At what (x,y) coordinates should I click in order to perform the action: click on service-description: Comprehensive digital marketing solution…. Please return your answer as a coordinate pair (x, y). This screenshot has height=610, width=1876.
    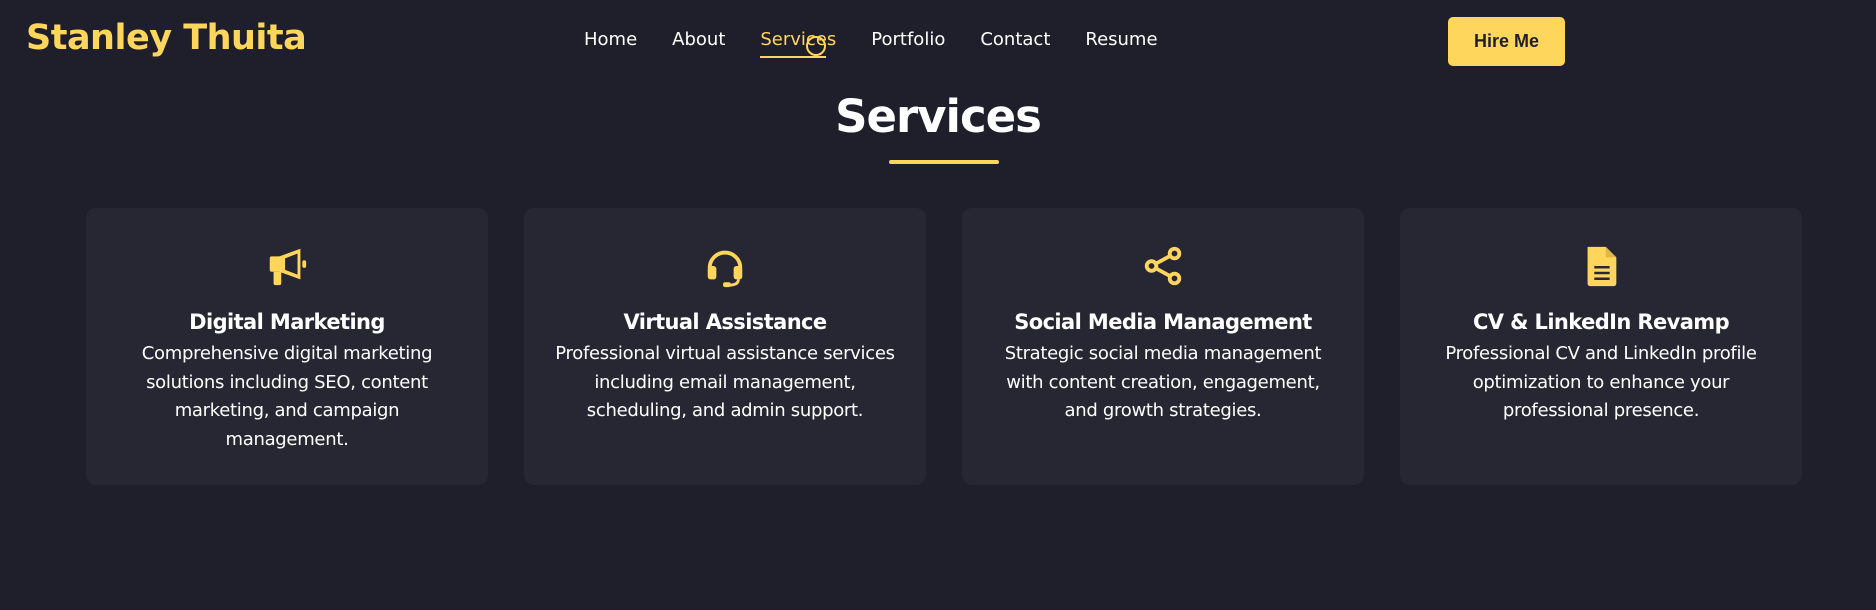
    Looking at the image, I should click on (287, 396).